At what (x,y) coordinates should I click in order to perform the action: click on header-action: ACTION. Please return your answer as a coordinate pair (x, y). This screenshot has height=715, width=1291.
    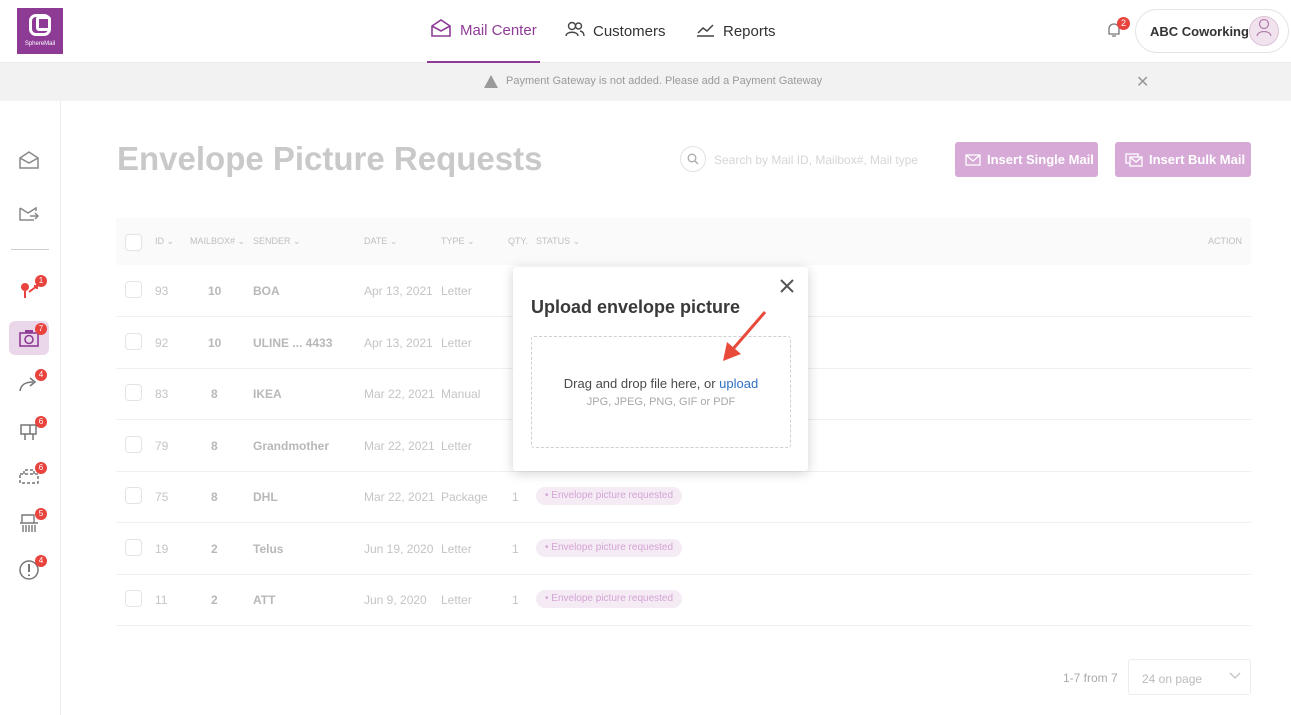
    Looking at the image, I should click on (1225, 241).